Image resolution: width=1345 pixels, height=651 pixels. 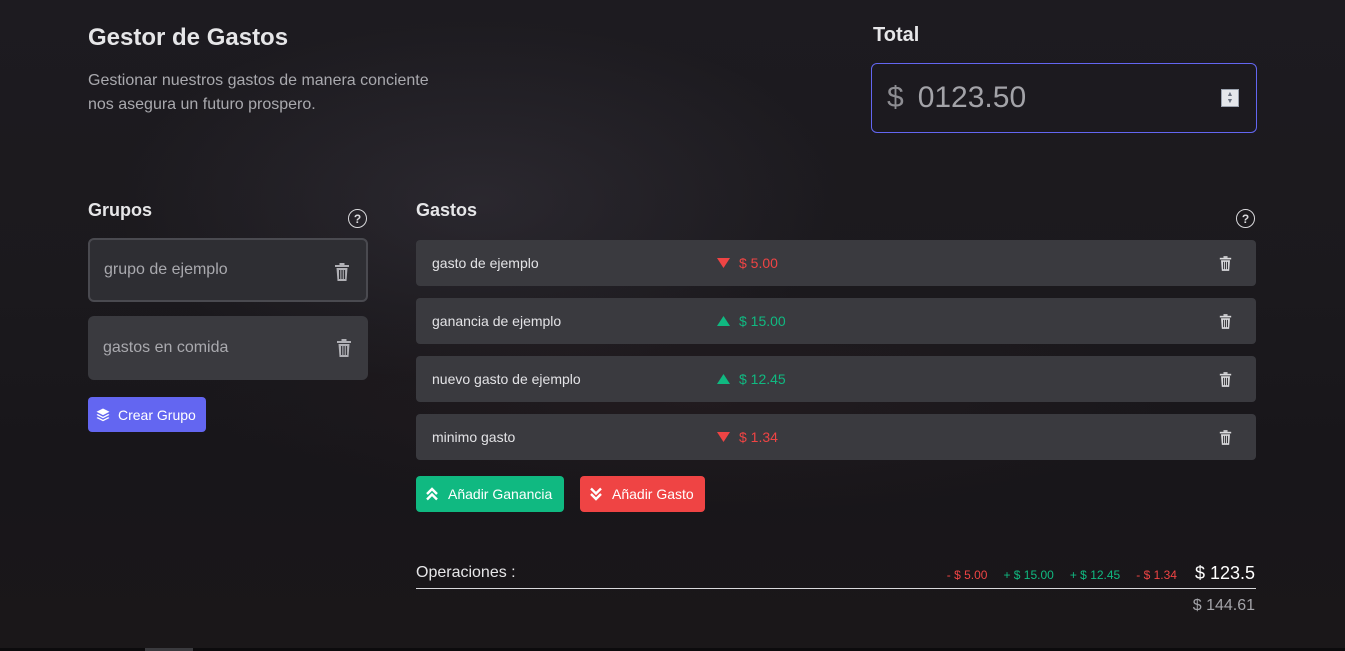 What do you see at coordinates (596, 494) in the screenshot?
I see `chevrons-down-icon` at bounding box center [596, 494].